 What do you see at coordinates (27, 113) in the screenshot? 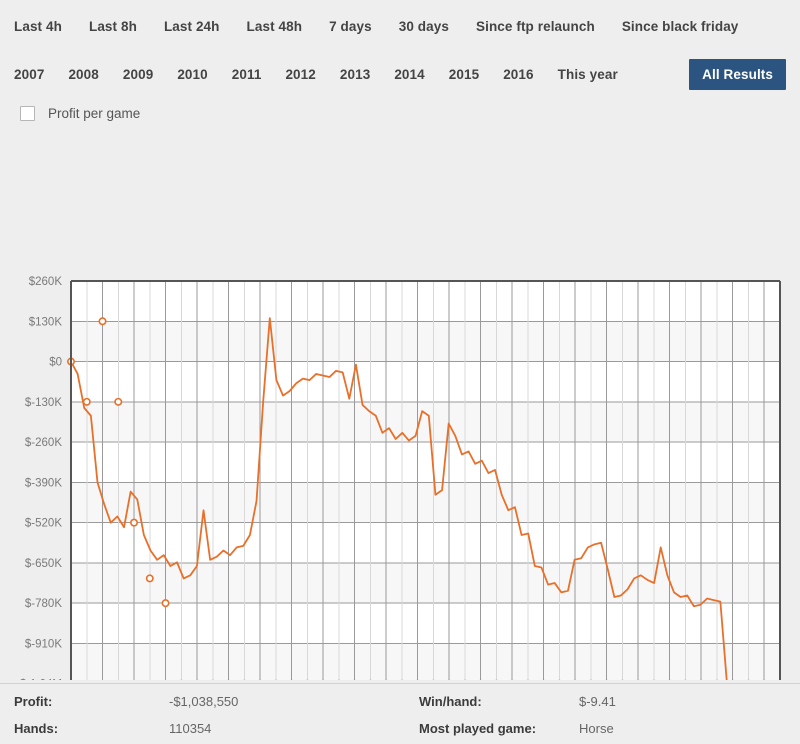
I see `profit-per-game-checkbox` at bounding box center [27, 113].